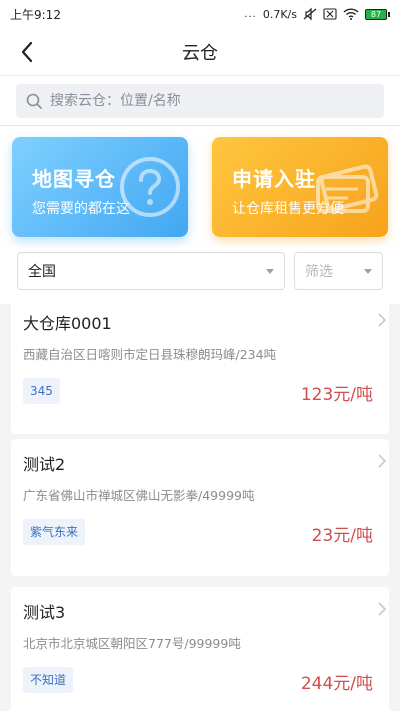 The width and height of the screenshot is (400, 711). Describe the element at coordinates (338, 271) in the screenshot. I see `filter-select: 筛选` at that location.